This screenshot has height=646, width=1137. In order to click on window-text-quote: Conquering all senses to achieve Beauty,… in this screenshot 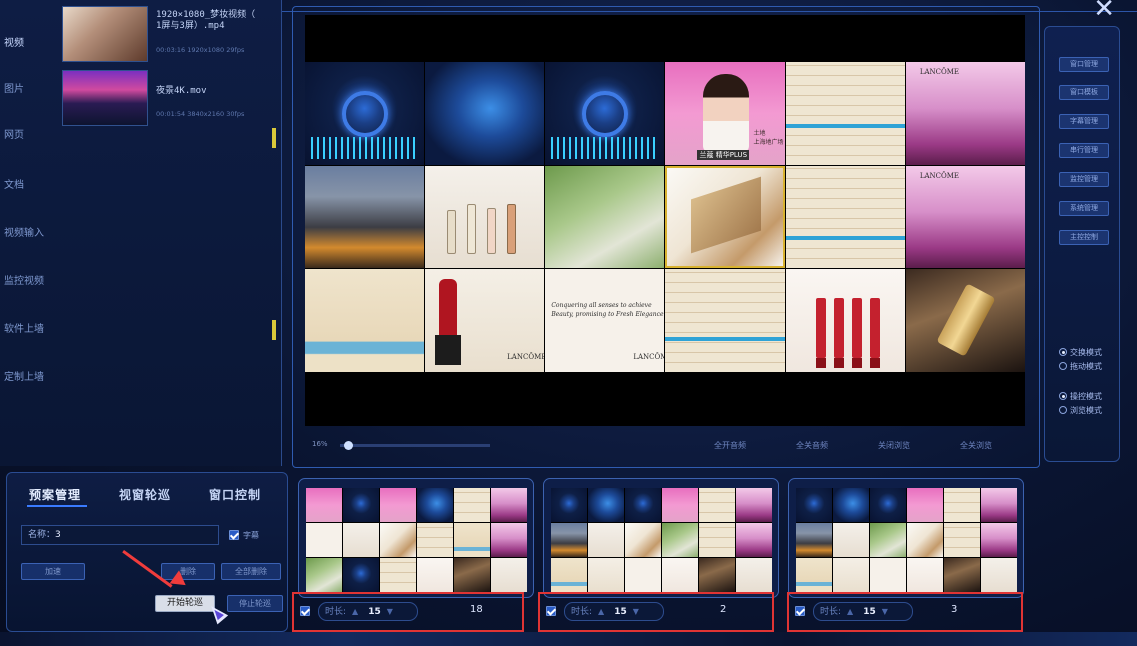, I will do `click(605, 320)`.